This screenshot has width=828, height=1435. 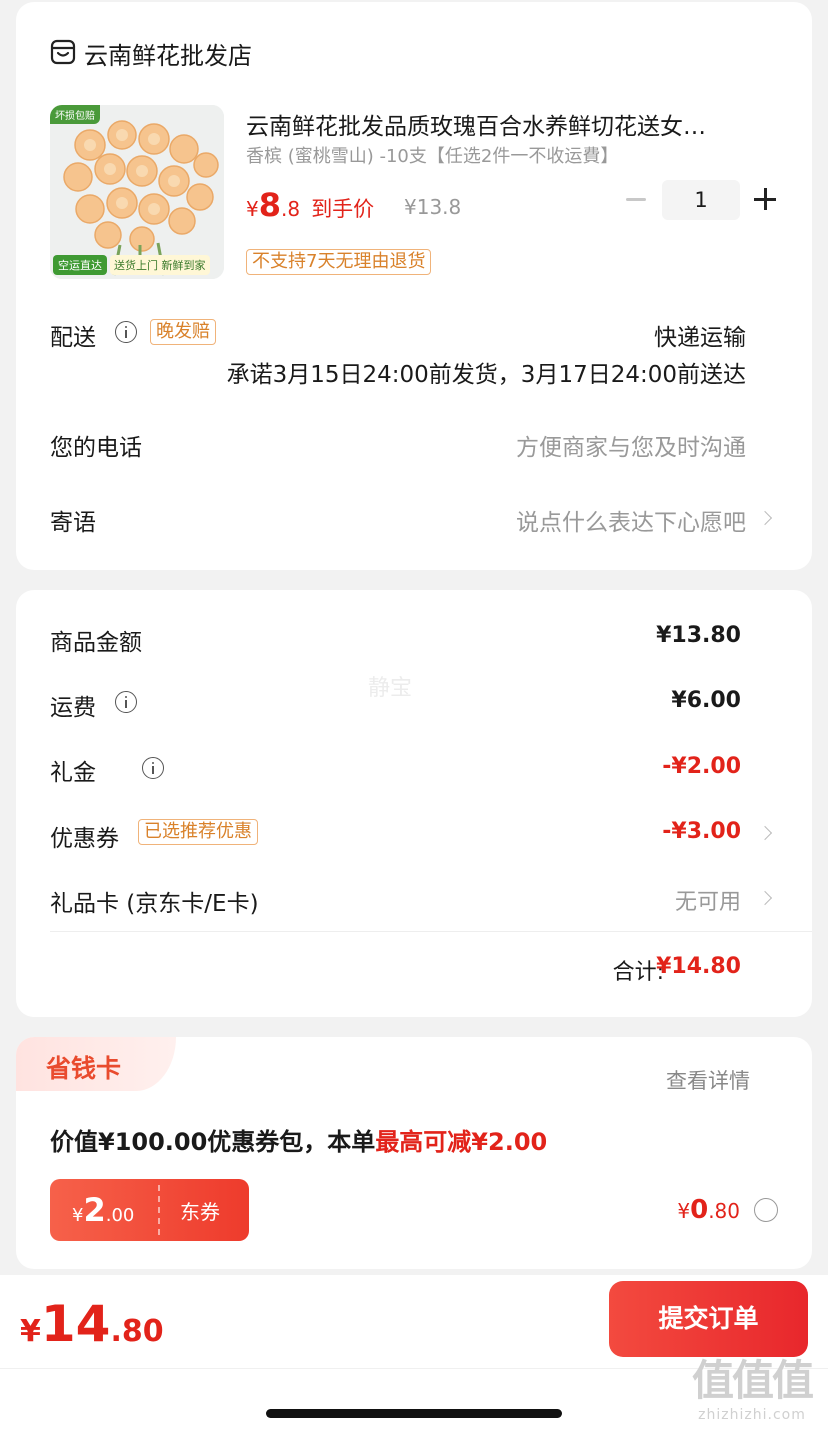 What do you see at coordinates (84, 1068) in the screenshot?
I see `savings-card-title: 省钱卡` at bounding box center [84, 1068].